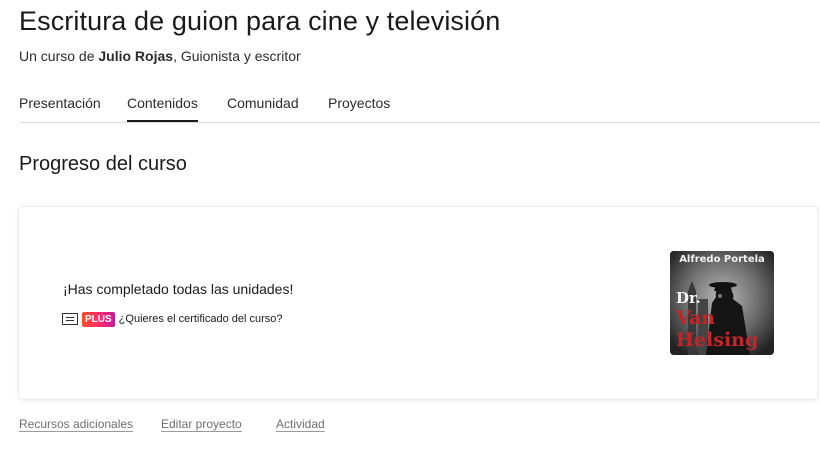  I want to click on author-role: , Guionista y escritor, so click(237, 56).